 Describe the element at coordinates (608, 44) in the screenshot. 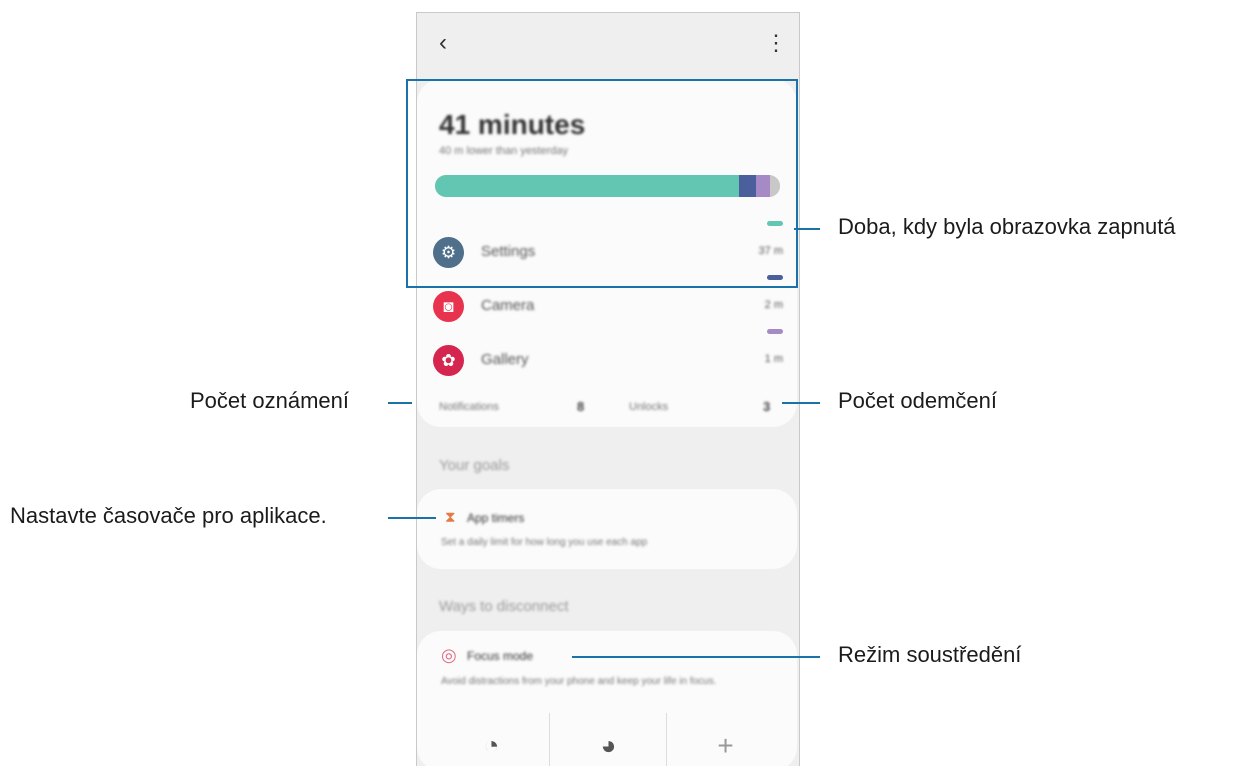

I see `top-bar: ‹ ⋮` at that location.